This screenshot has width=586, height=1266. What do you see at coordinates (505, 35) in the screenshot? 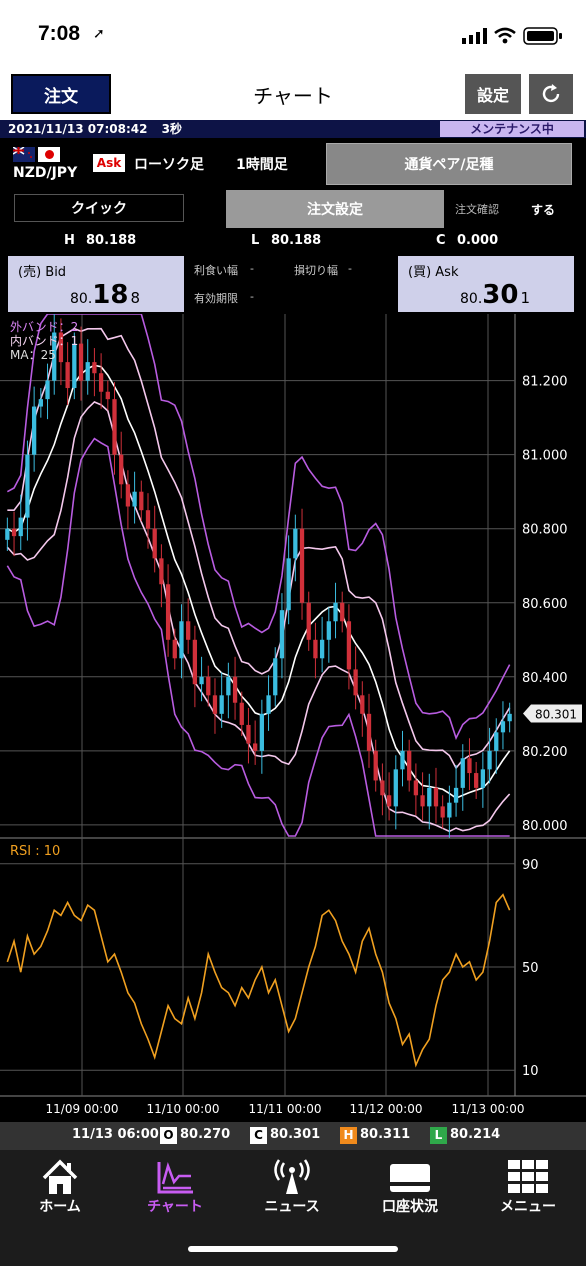
I see `wifi-icon` at bounding box center [505, 35].